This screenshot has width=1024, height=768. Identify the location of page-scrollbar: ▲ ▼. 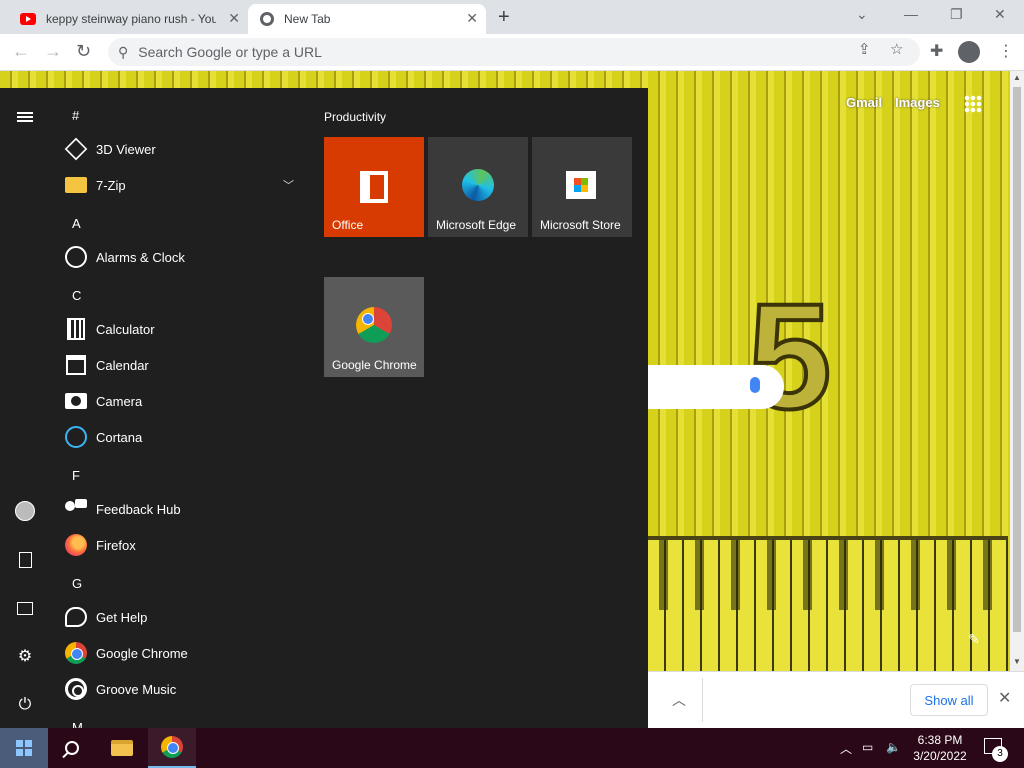
(1017, 371).